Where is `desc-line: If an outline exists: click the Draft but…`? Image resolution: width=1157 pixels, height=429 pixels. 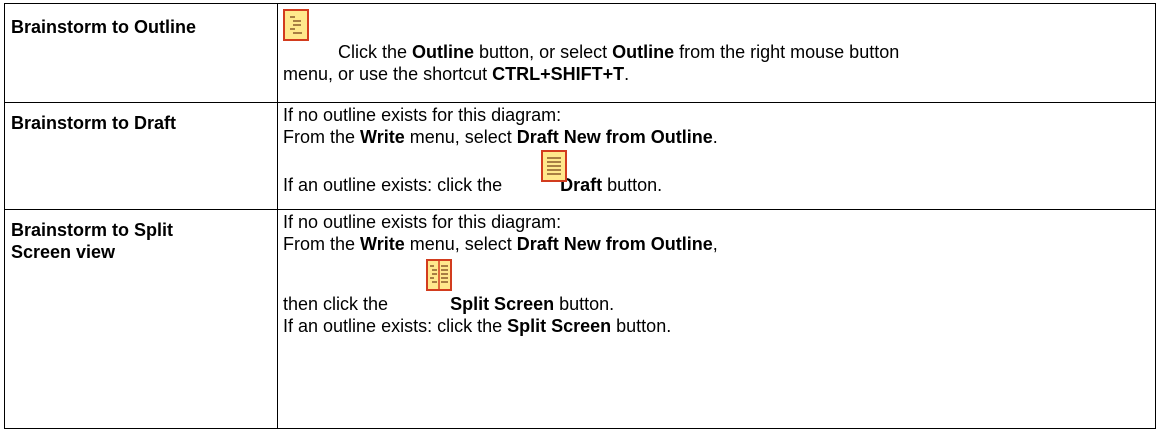
desc-line: If an outline exists: click the Draft but… is located at coordinates (717, 172).